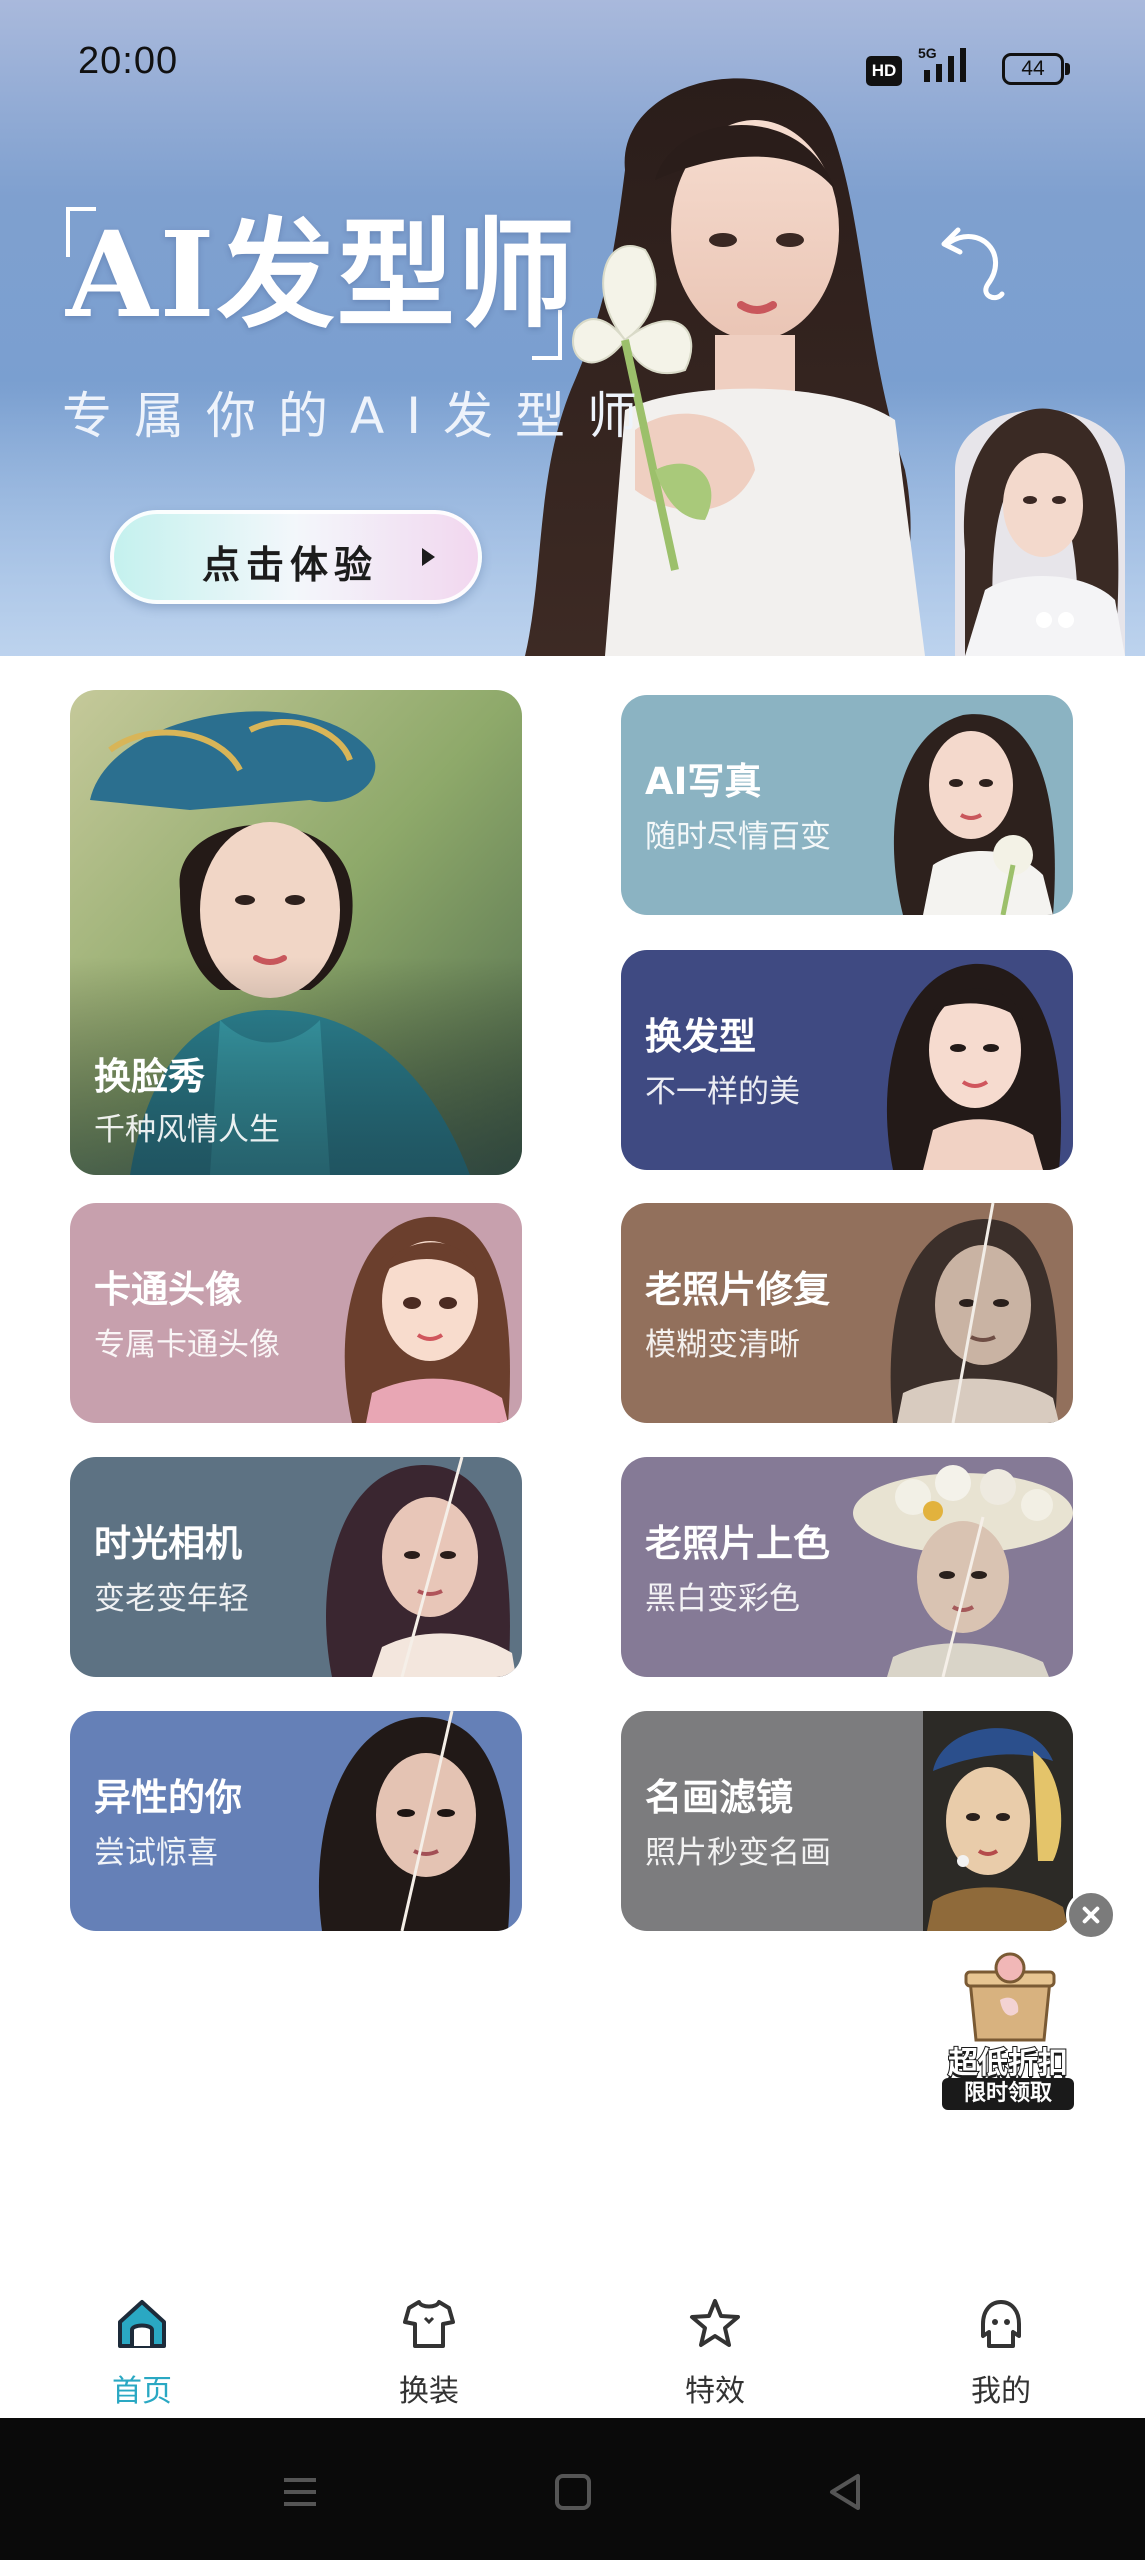 This screenshot has height=2560, width=1145. What do you see at coordinates (847, 1060) in the screenshot?
I see `card-change-hairstyle: 换发型 不一样的美` at bounding box center [847, 1060].